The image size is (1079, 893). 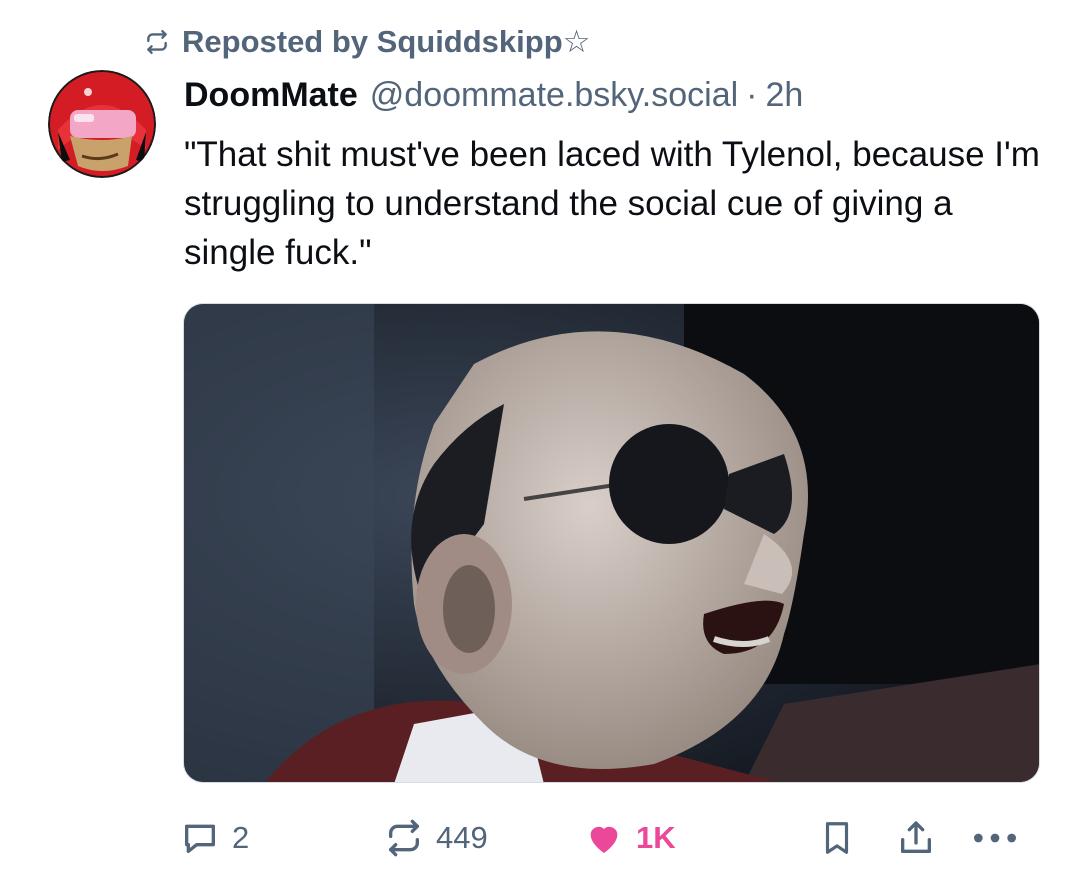 I want to click on more-icon, so click(x=995, y=838).